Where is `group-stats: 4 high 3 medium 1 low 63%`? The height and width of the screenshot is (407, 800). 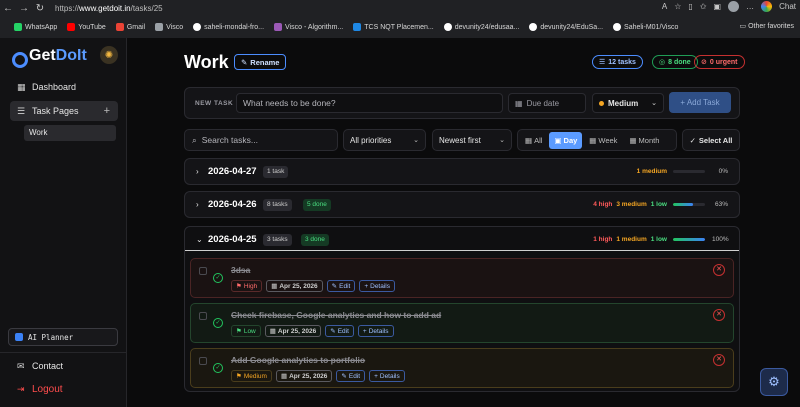
group-stats: 4 high 3 medium 1 low 63% is located at coordinates (660, 204).